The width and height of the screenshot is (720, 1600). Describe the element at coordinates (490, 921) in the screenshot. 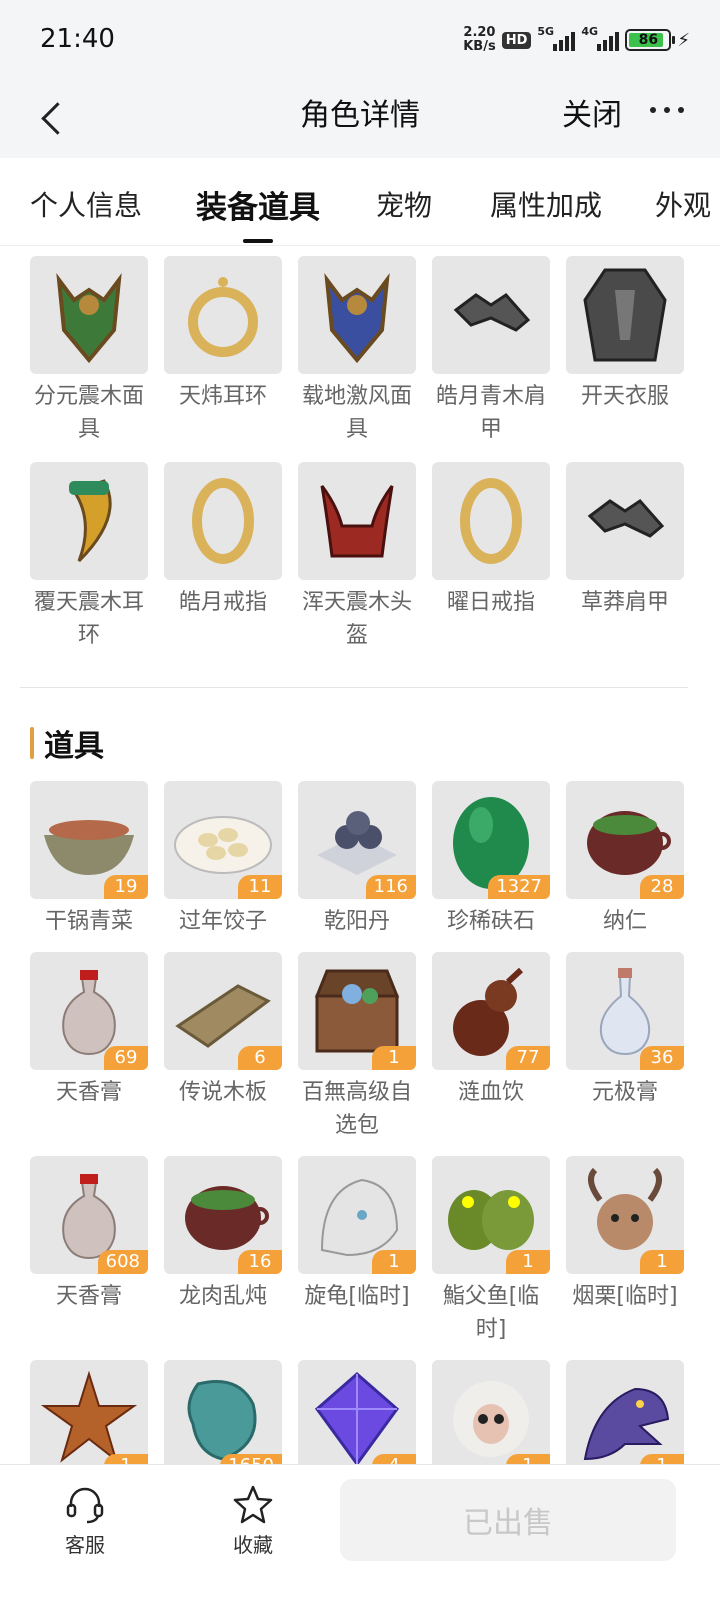

I see `item-name: 珍稀砆石` at that location.